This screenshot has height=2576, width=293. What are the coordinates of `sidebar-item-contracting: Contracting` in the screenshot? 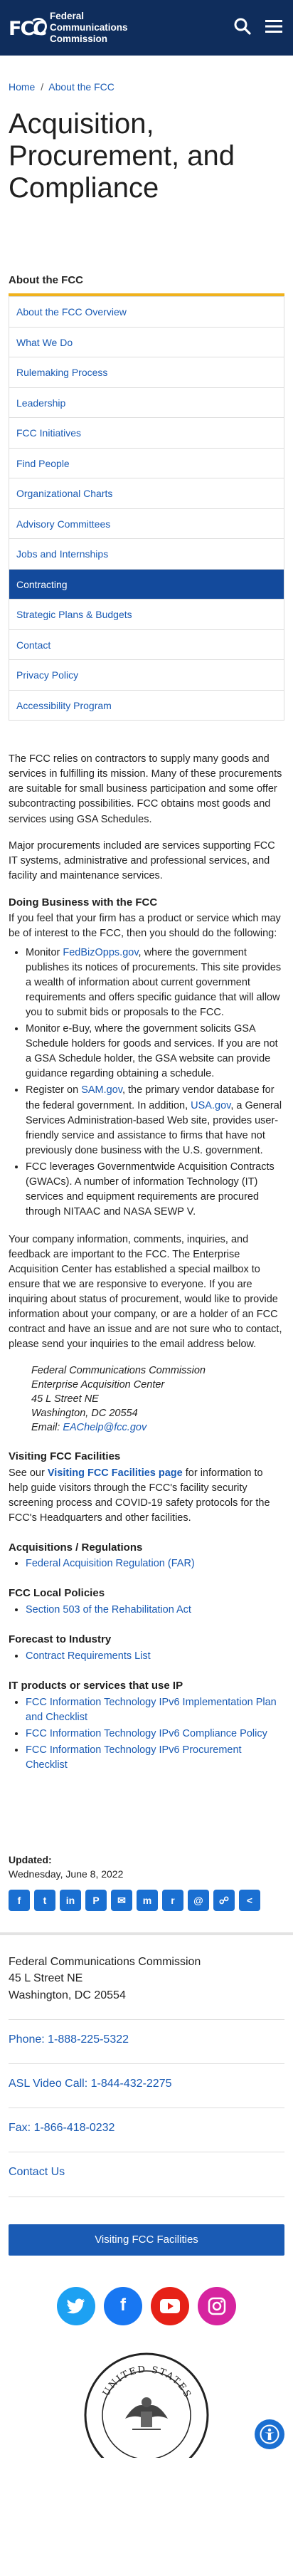 It's located at (146, 584).